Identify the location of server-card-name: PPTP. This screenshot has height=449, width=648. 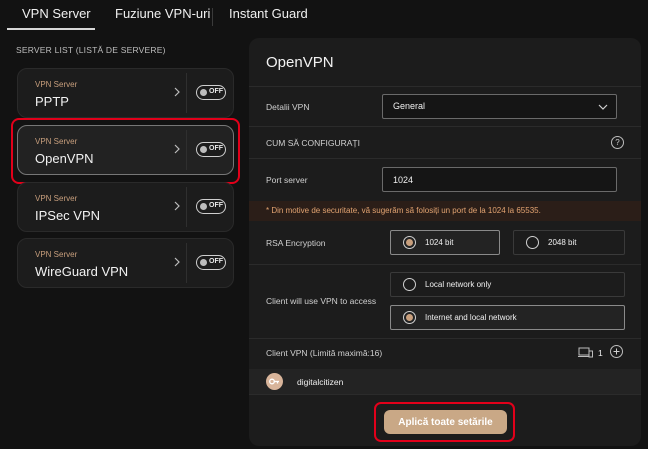
(52, 101).